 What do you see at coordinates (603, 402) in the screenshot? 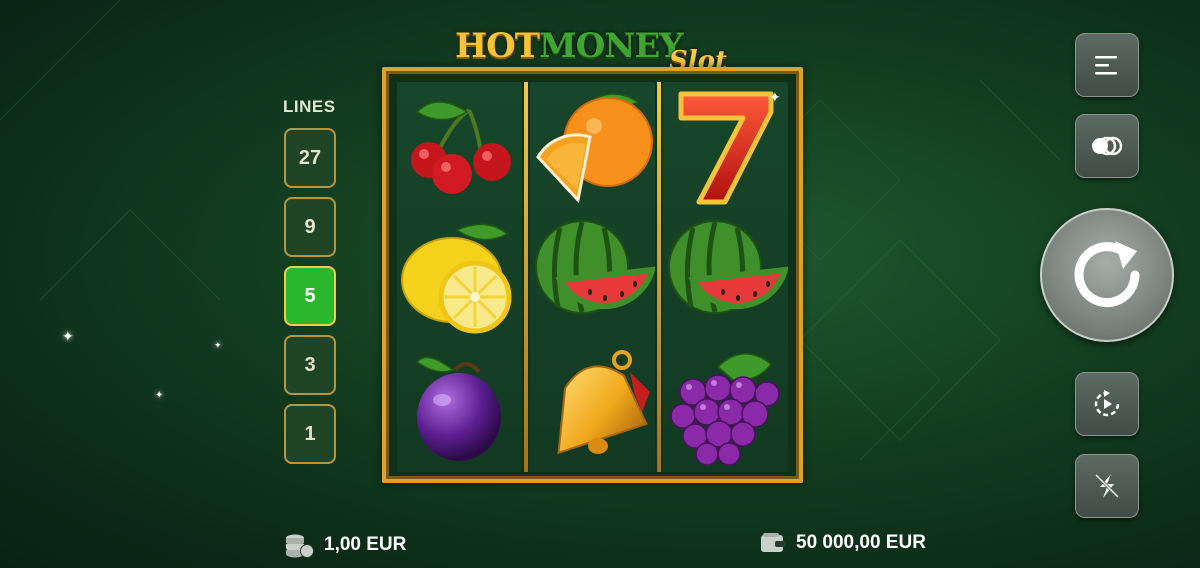
I see `bell-symbol` at bounding box center [603, 402].